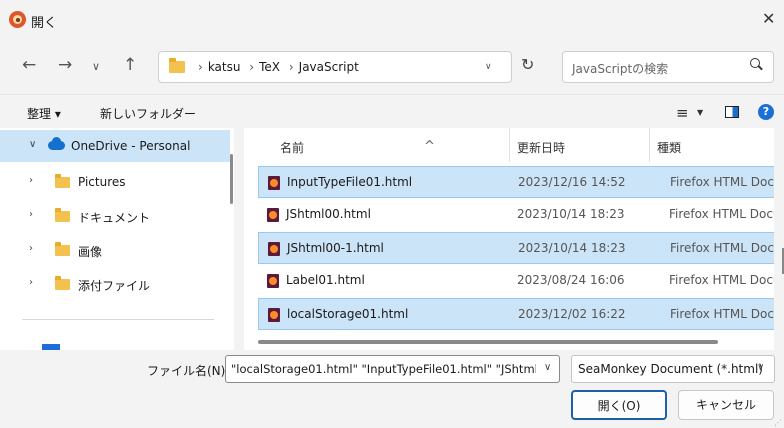 The height and width of the screenshot is (428, 784). Describe the element at coordinates (766, 112) in the screenshot. I see `help-icon: ?` at that location.